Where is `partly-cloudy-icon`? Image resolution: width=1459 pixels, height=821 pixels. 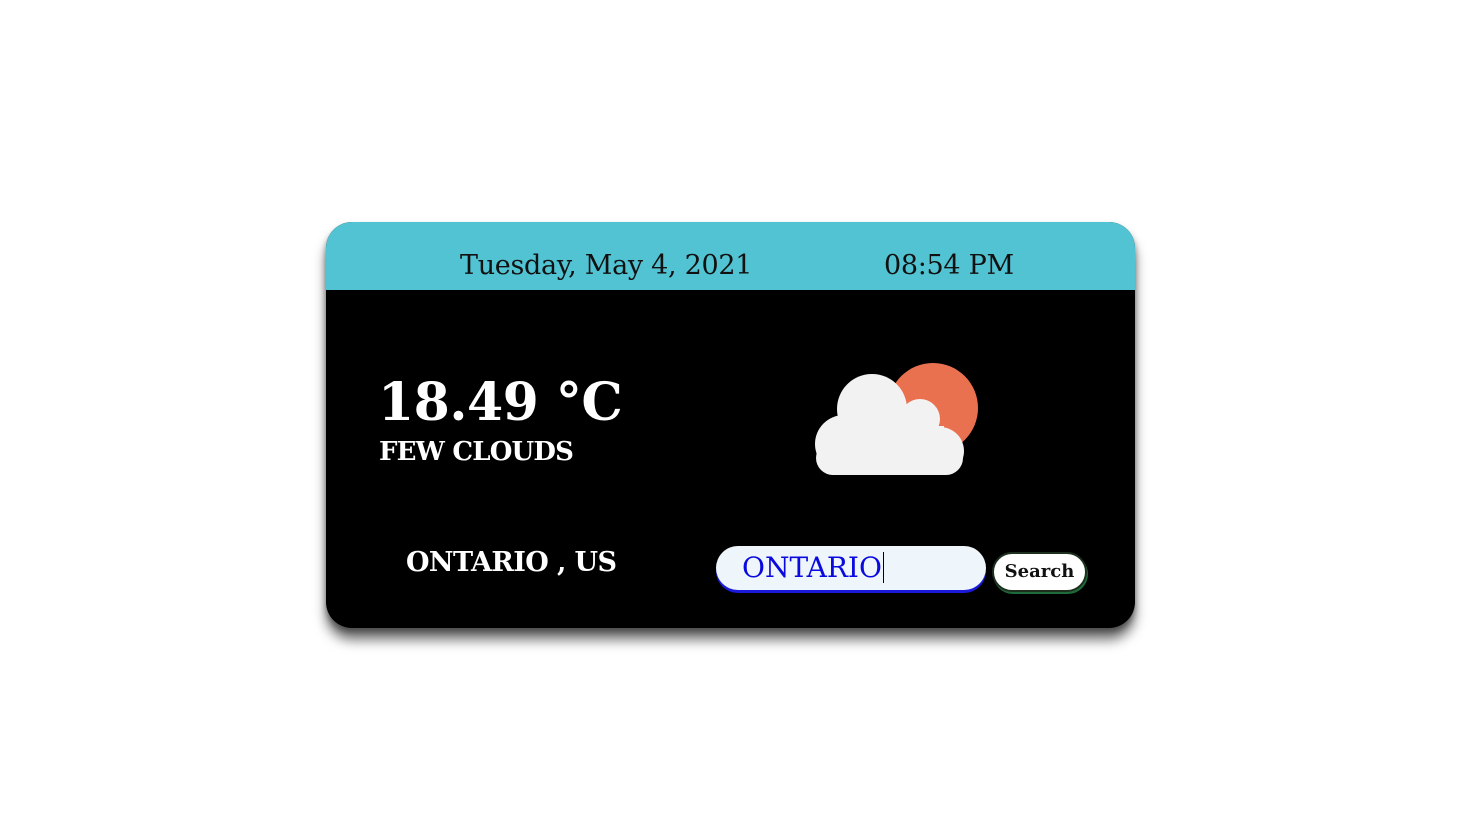
partly-cloudy-icon is located at coordinates (896, 419).